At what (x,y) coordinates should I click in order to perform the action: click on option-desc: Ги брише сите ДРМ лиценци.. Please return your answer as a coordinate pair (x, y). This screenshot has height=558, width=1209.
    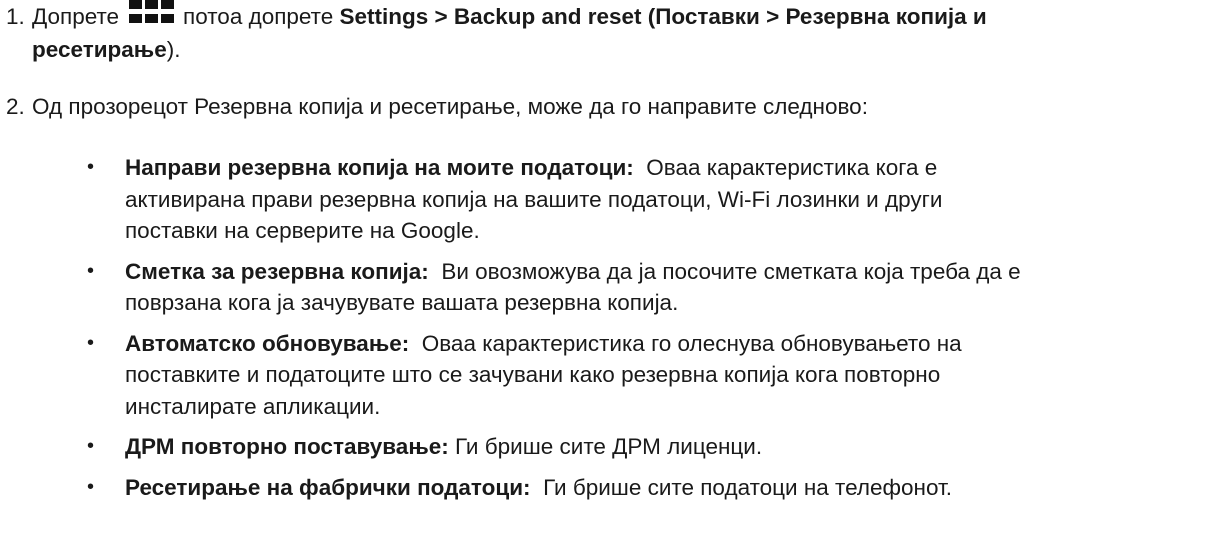
    Looking at the image, I should click on (608, 446).